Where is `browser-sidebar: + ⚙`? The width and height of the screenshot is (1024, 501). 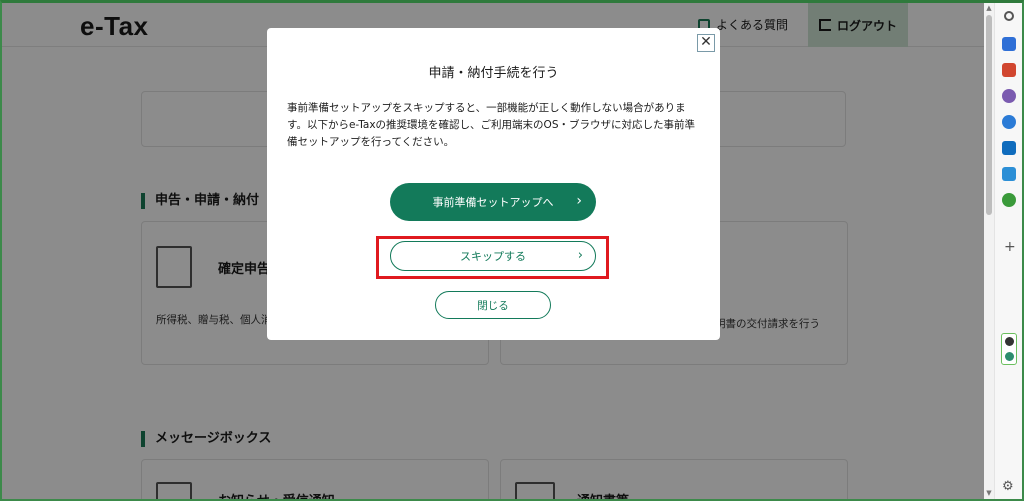
browser-sidebar: + ⚙ is located at coordinates (1008, 251).